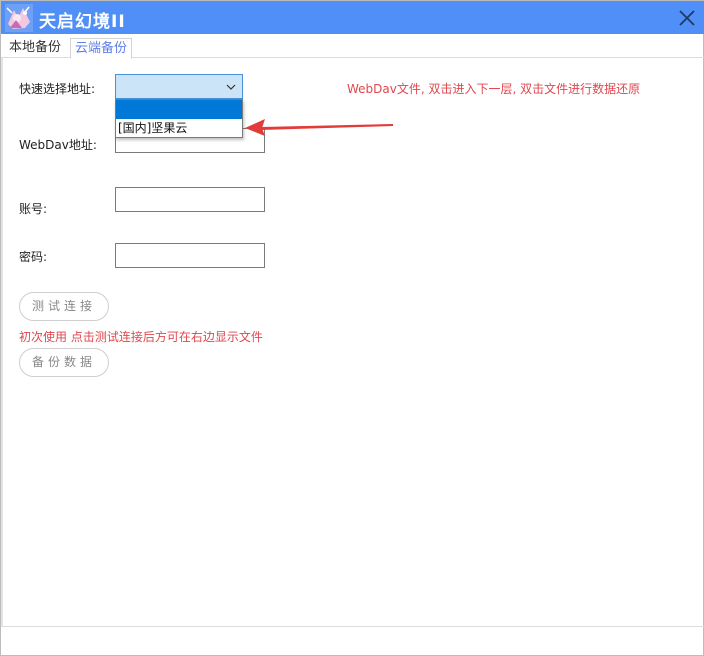 The image size is (704, 656). What do you see at coordinates (33, 257) in the screenshot?
I see `password-label: 密码:` at bounding box center [33, 257].